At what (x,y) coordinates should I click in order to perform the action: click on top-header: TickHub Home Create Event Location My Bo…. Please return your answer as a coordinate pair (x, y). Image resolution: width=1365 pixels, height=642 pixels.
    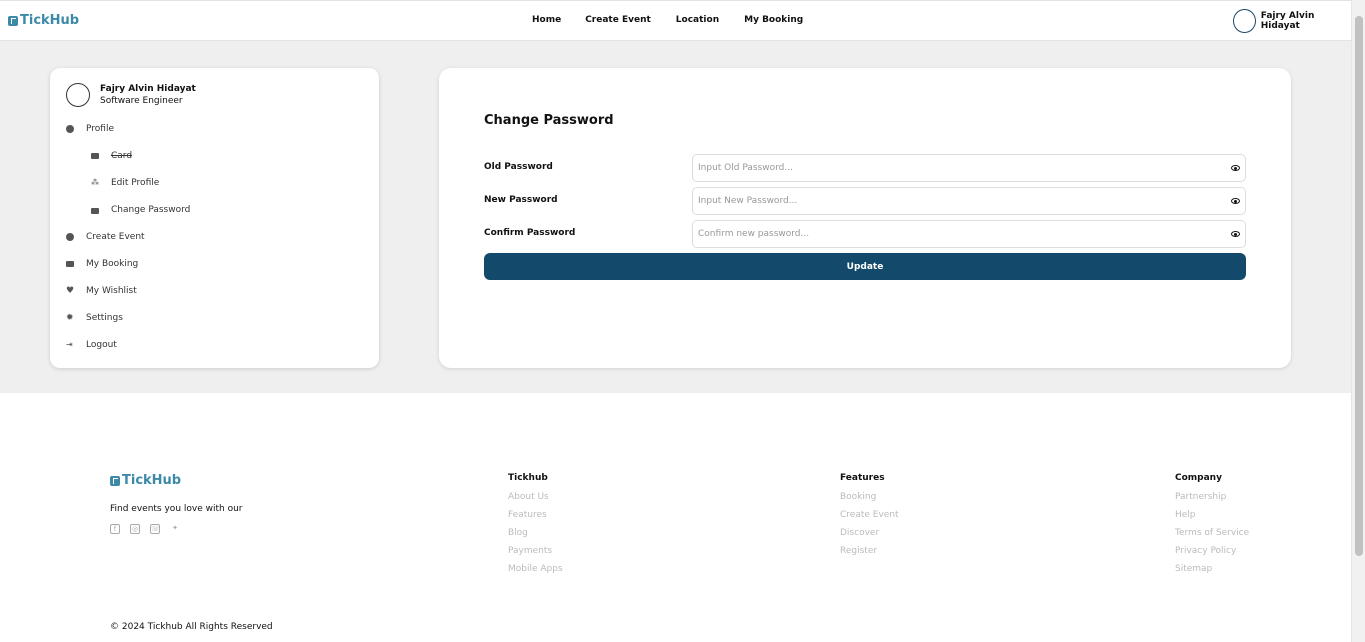
    Looking at the image, I should click on (675, 20).